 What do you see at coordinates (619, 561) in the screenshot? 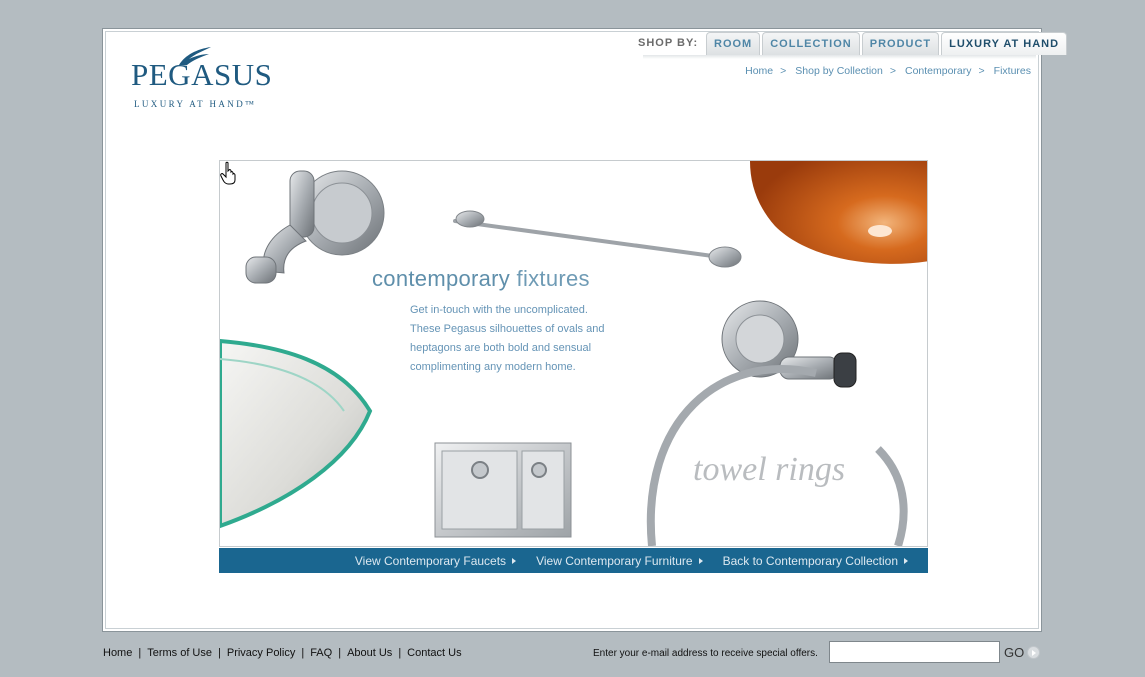
I see `view-contemporary-furniture-link: View Contemporary Furniture` at bounding box center [619, 561].